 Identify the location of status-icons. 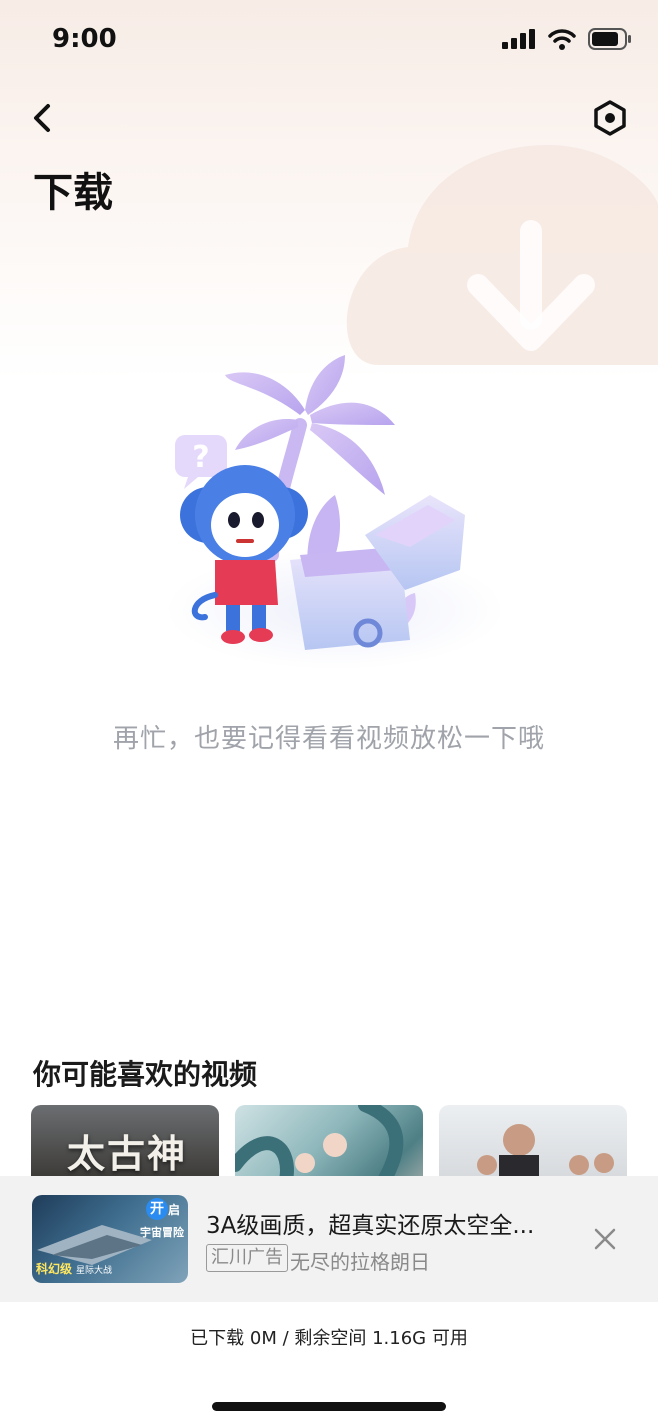
(567, 39).